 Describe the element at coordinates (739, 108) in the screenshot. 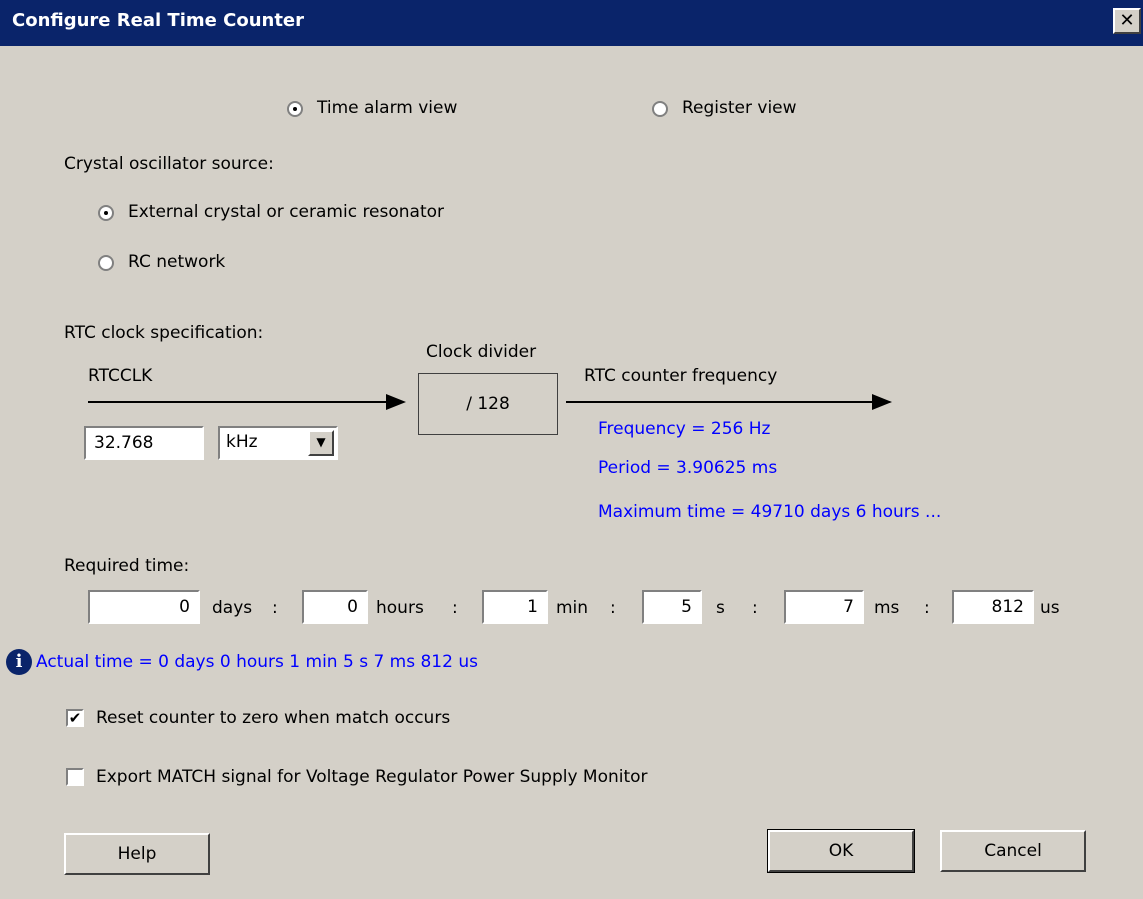

I see `register-view-label: Register view` at that location.